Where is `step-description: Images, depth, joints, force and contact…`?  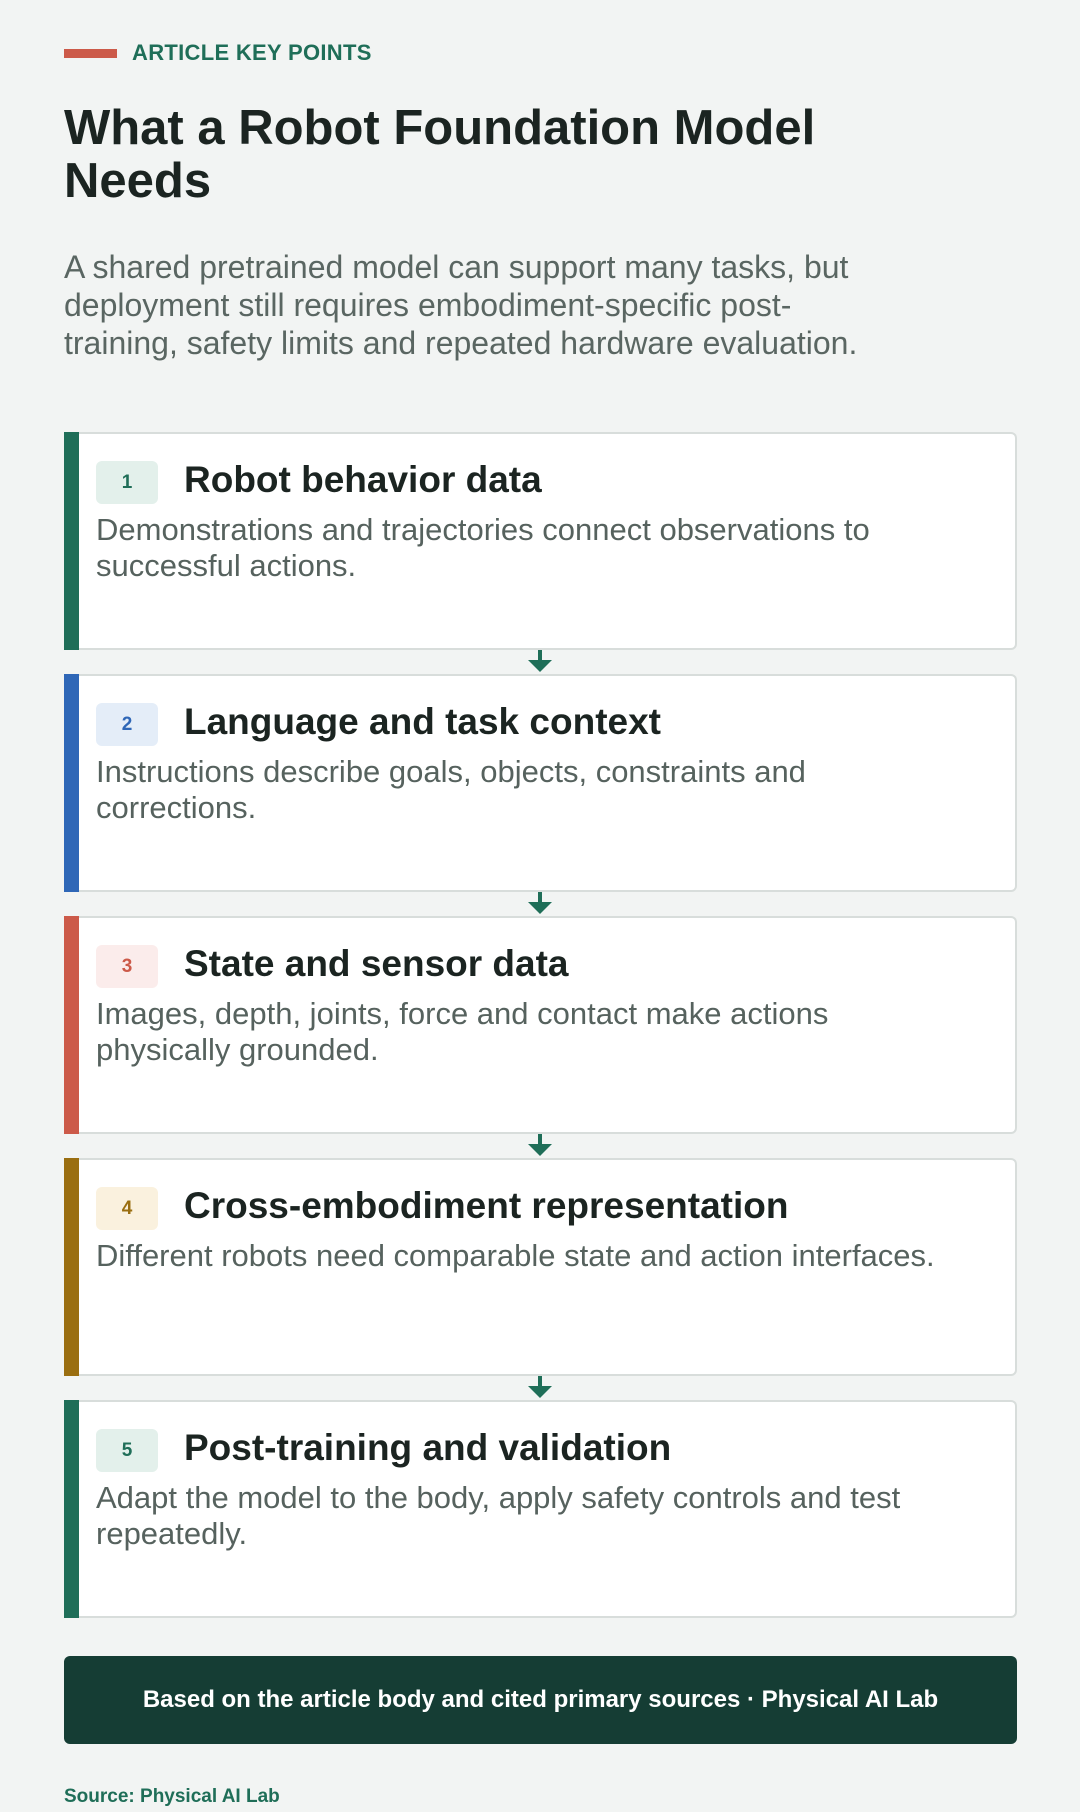
step-description: Images, depth, joints, force and contact… is located at coordinates (462, 1031).